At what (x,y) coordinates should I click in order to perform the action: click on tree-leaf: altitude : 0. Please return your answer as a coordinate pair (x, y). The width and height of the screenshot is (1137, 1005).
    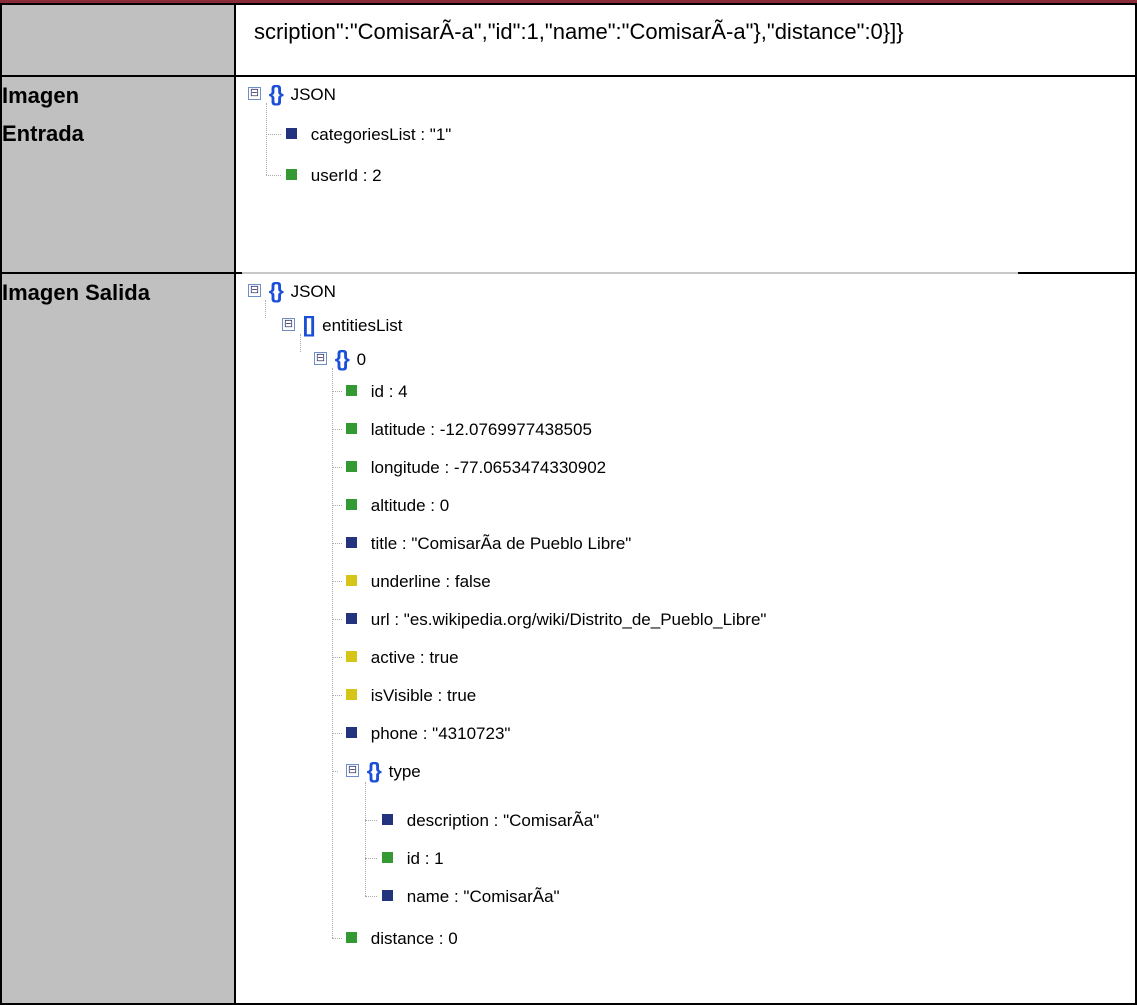
    Looking at the image, I should click on (397, 505).